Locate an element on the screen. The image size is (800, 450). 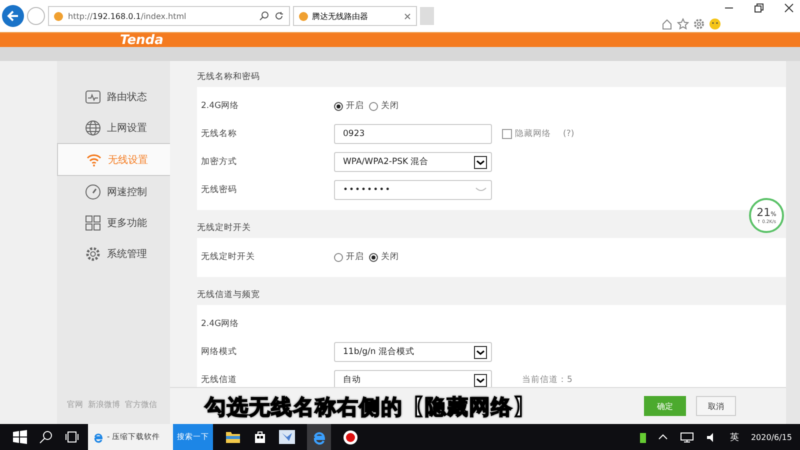
smiley-icon is located at coordinates (715, 24).